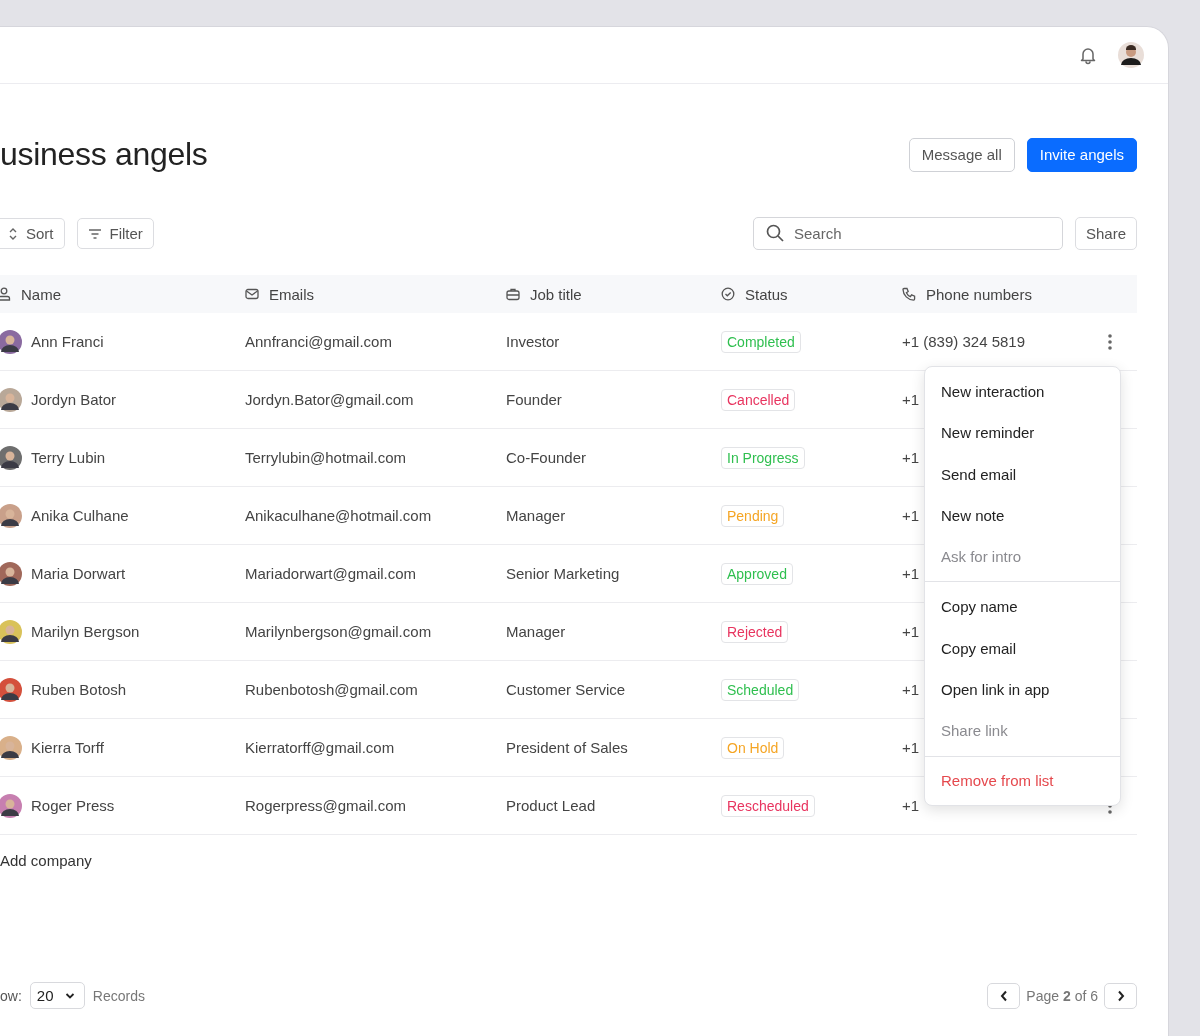  What do you see at coordinates (1022, 392) in the screenshot?
I see `menu-item: New interaction` at bounding box center [1022, 392].